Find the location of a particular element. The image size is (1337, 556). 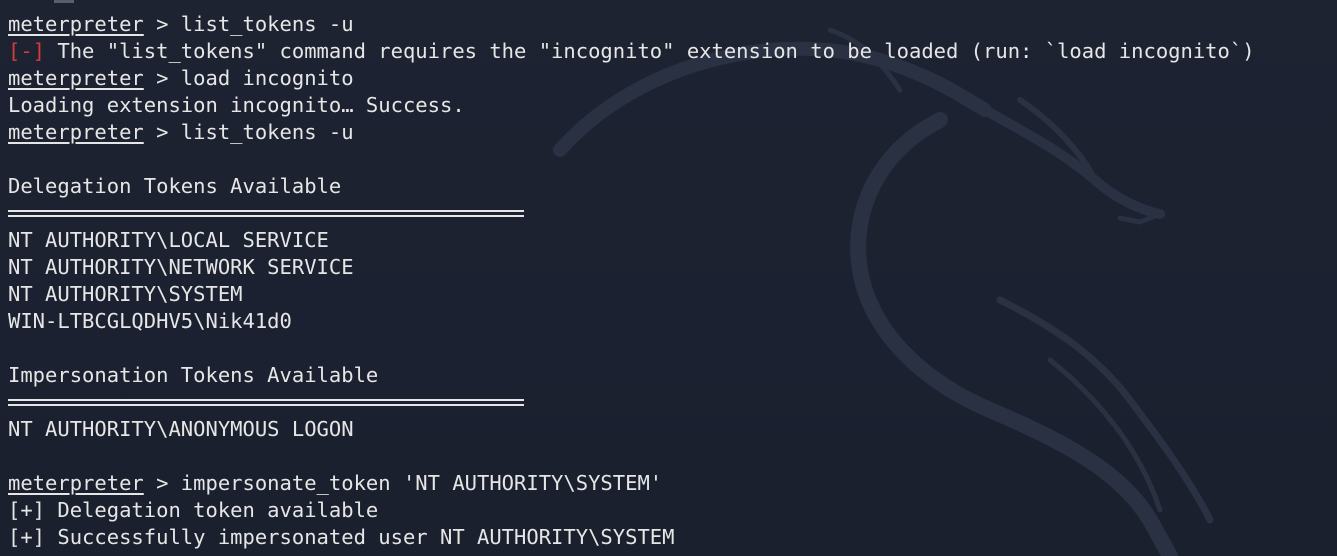

error-tag: [-] is located at coordinates (27, 51).